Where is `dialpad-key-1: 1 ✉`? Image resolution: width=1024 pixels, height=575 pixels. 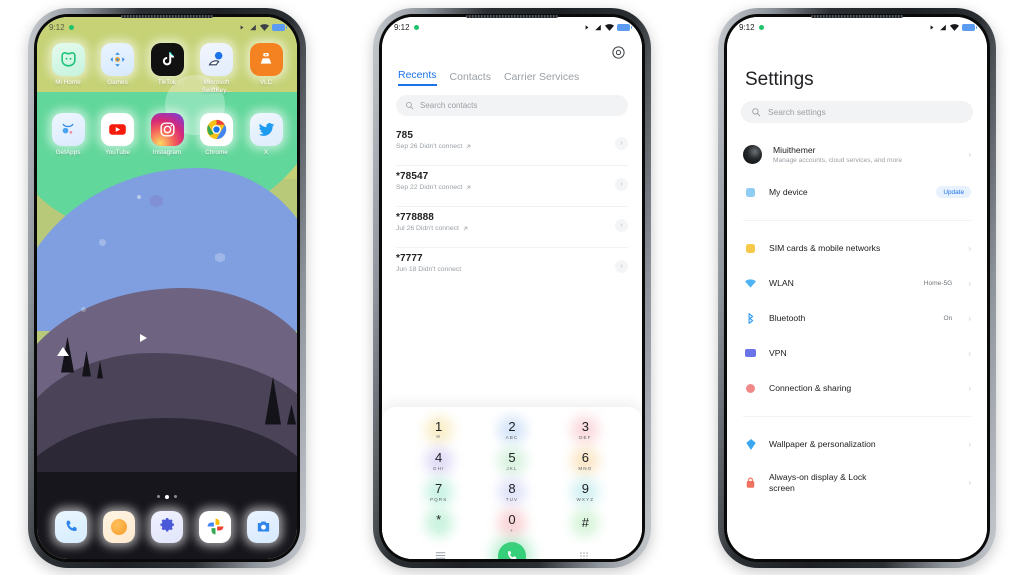
dialpad-key-1: 1 ✉ is located at coordinates (438, 430).